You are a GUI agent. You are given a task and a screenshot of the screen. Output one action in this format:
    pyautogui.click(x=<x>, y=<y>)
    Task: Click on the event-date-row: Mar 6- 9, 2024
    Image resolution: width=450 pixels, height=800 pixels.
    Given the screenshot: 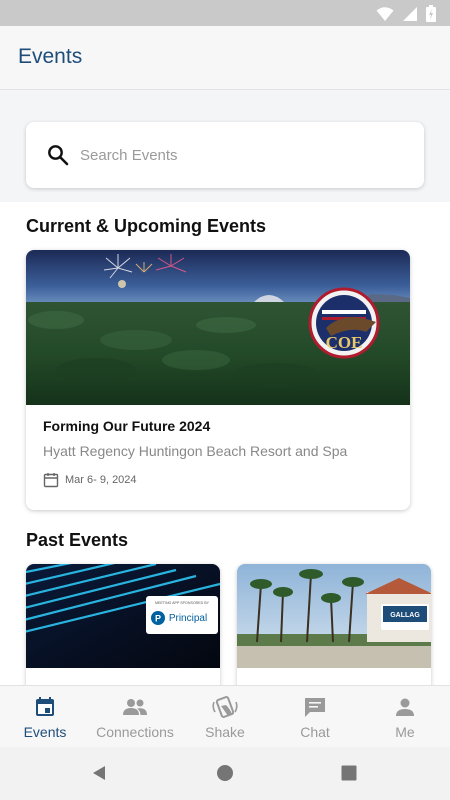 What is the action you would take?
    pyautogui.click(x=90, y=480)
    